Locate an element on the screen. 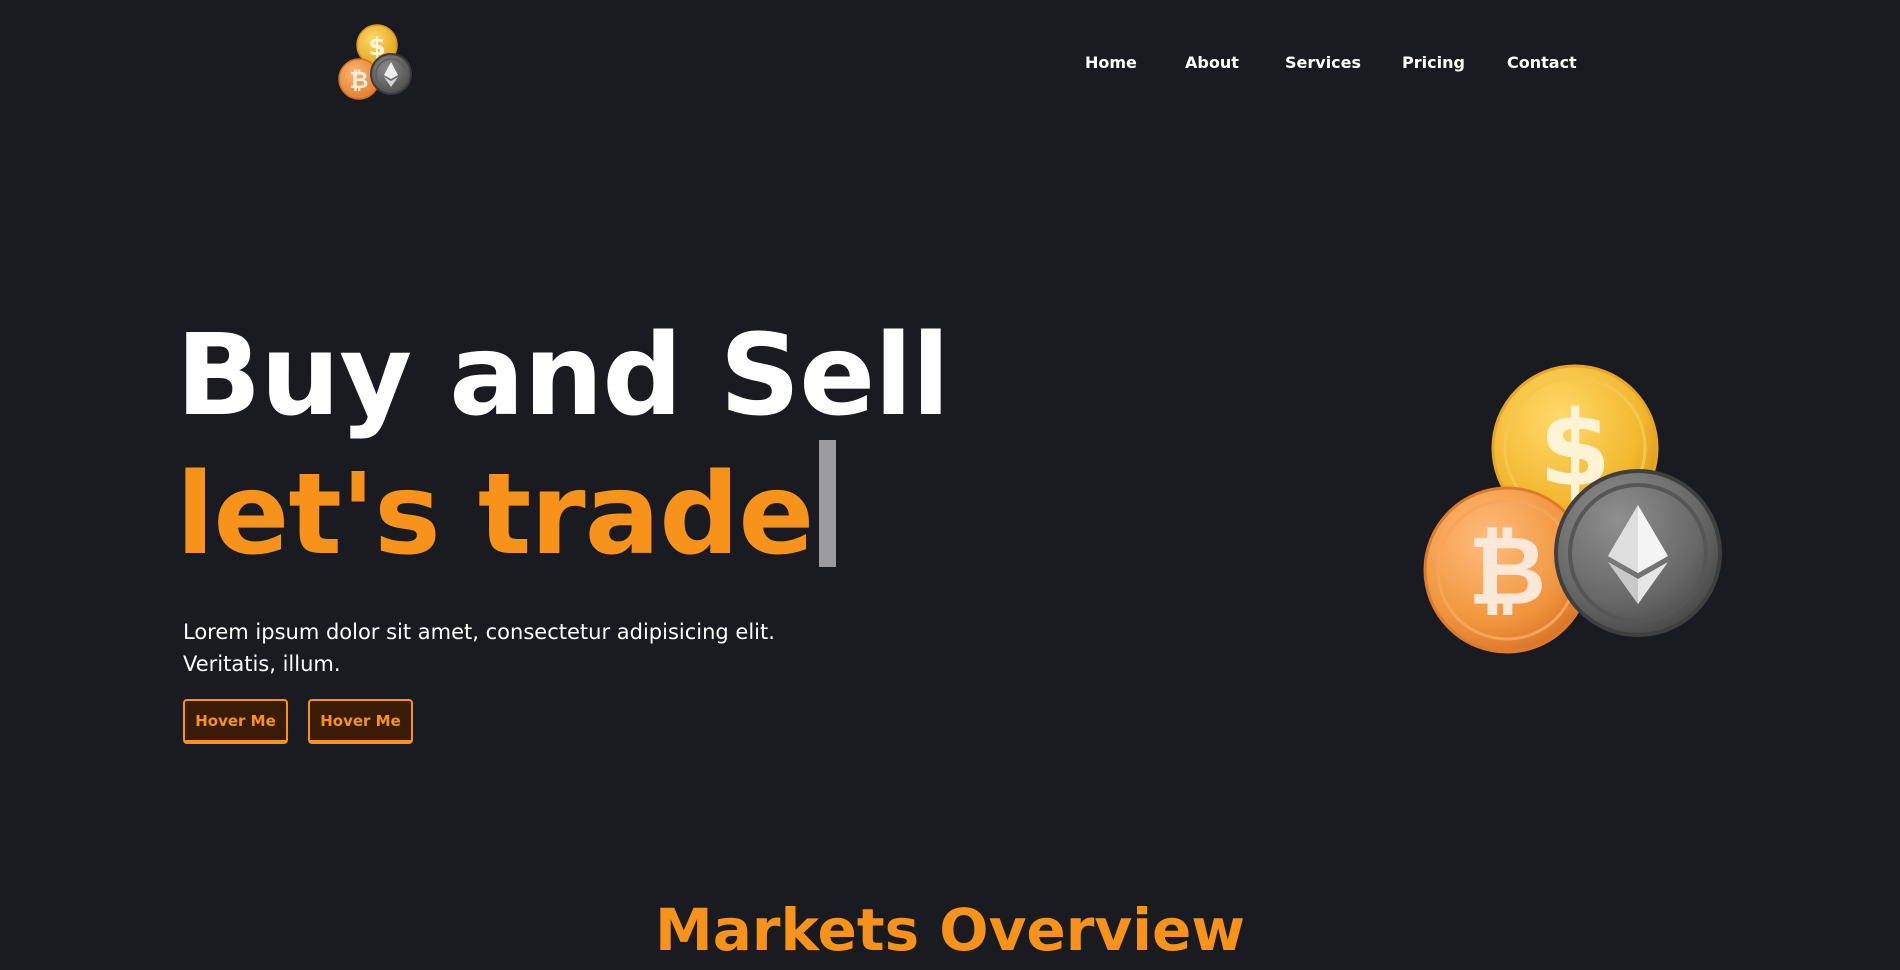 The height and width of the screenshot is (970, 1900). nav-services: Services is located at coordinates (1323, 63).